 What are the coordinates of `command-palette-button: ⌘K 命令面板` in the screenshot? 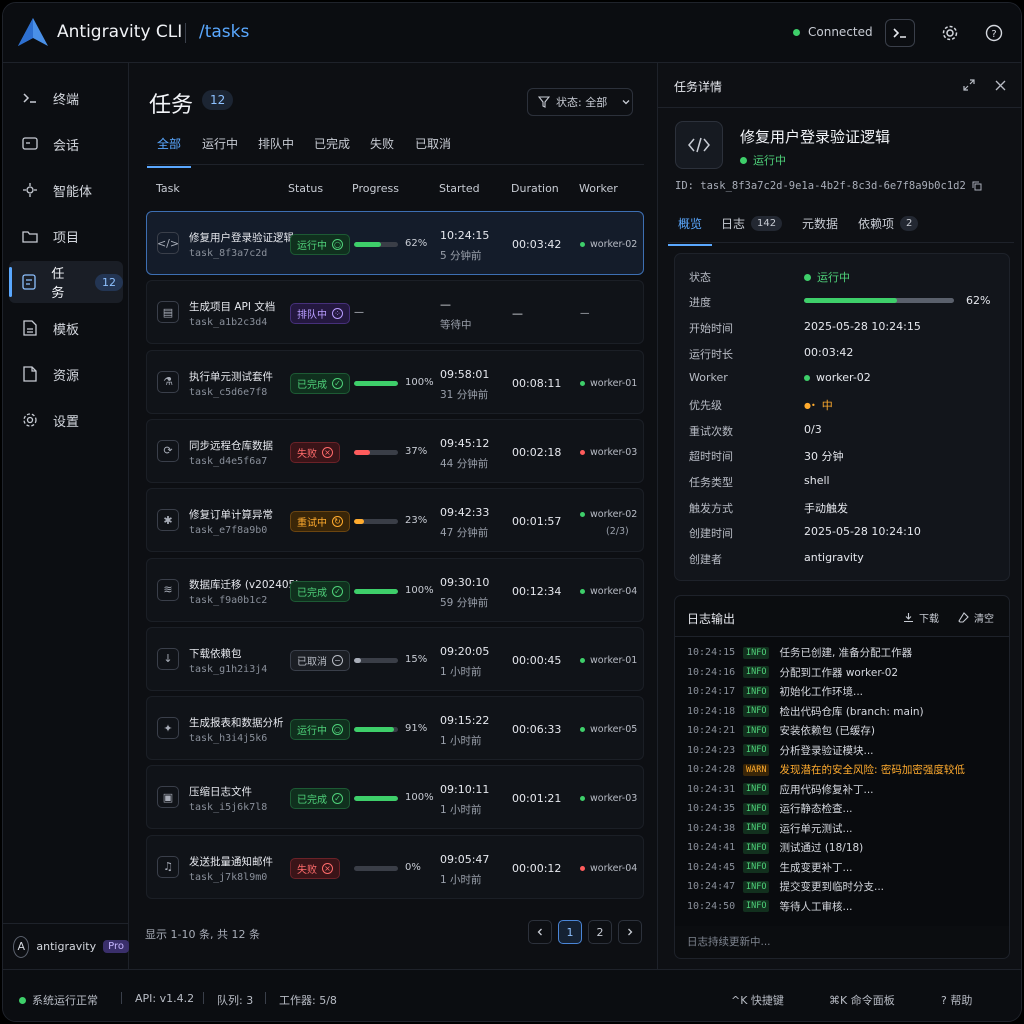 It's located at (862, 1000).